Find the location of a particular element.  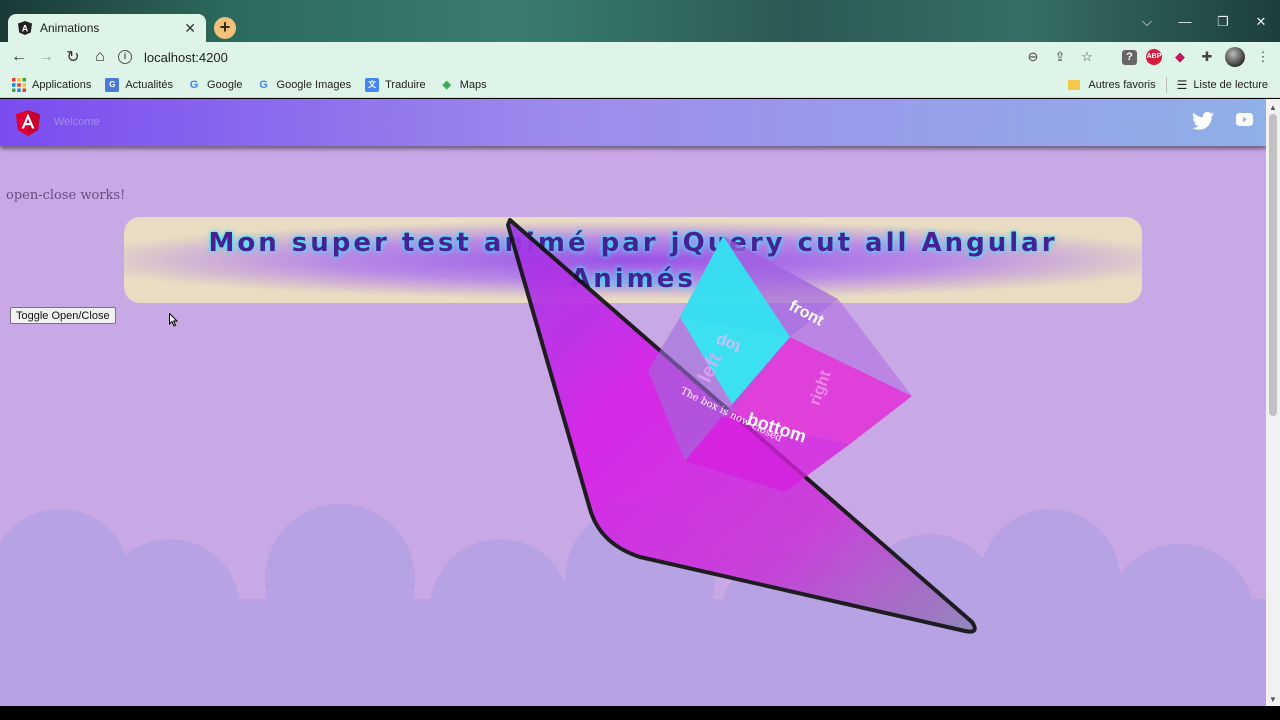

bookmark-traduire: 文 Traduire is located at coordinates (395, 84).